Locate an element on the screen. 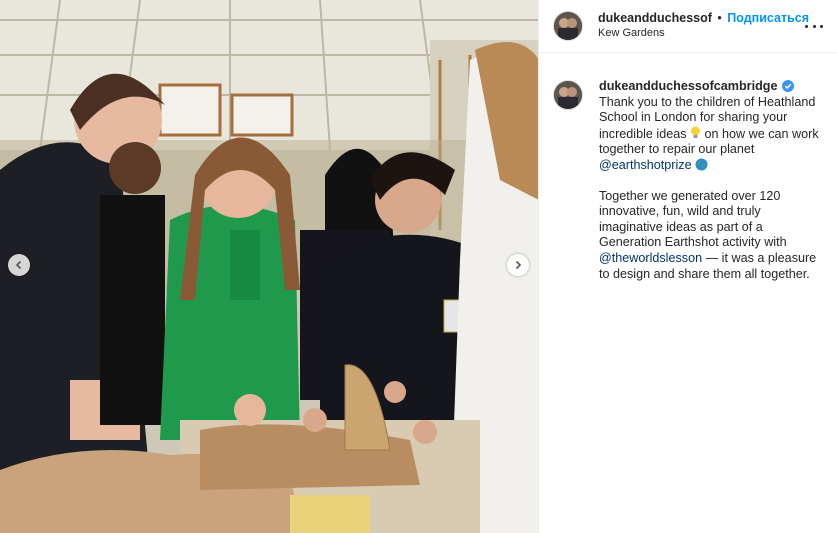 The image size is (837, 533). verified-badge-icon is located at coordinates (787, 86).